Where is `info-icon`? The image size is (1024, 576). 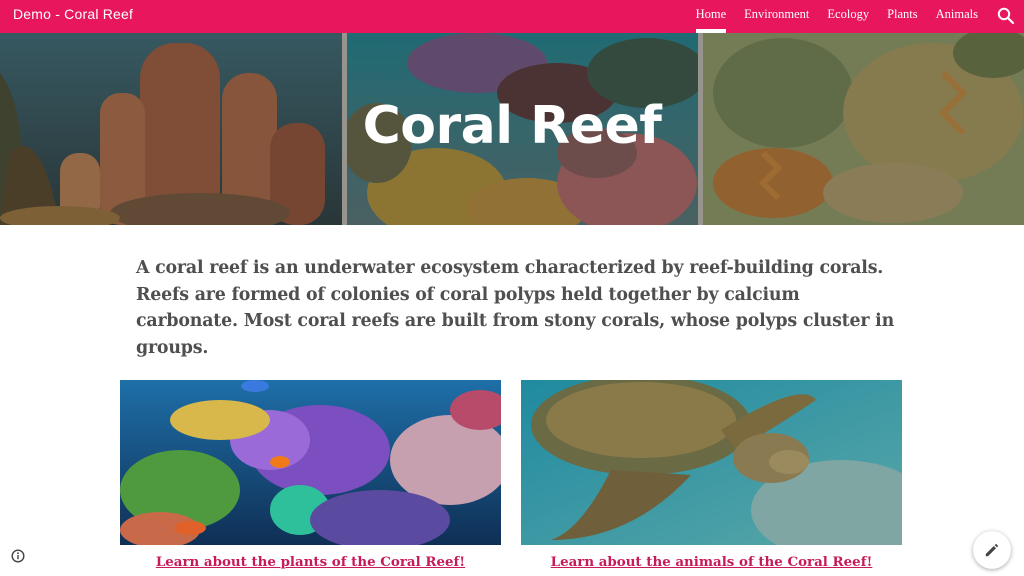
info-icon is located at coordinates (18, 556).